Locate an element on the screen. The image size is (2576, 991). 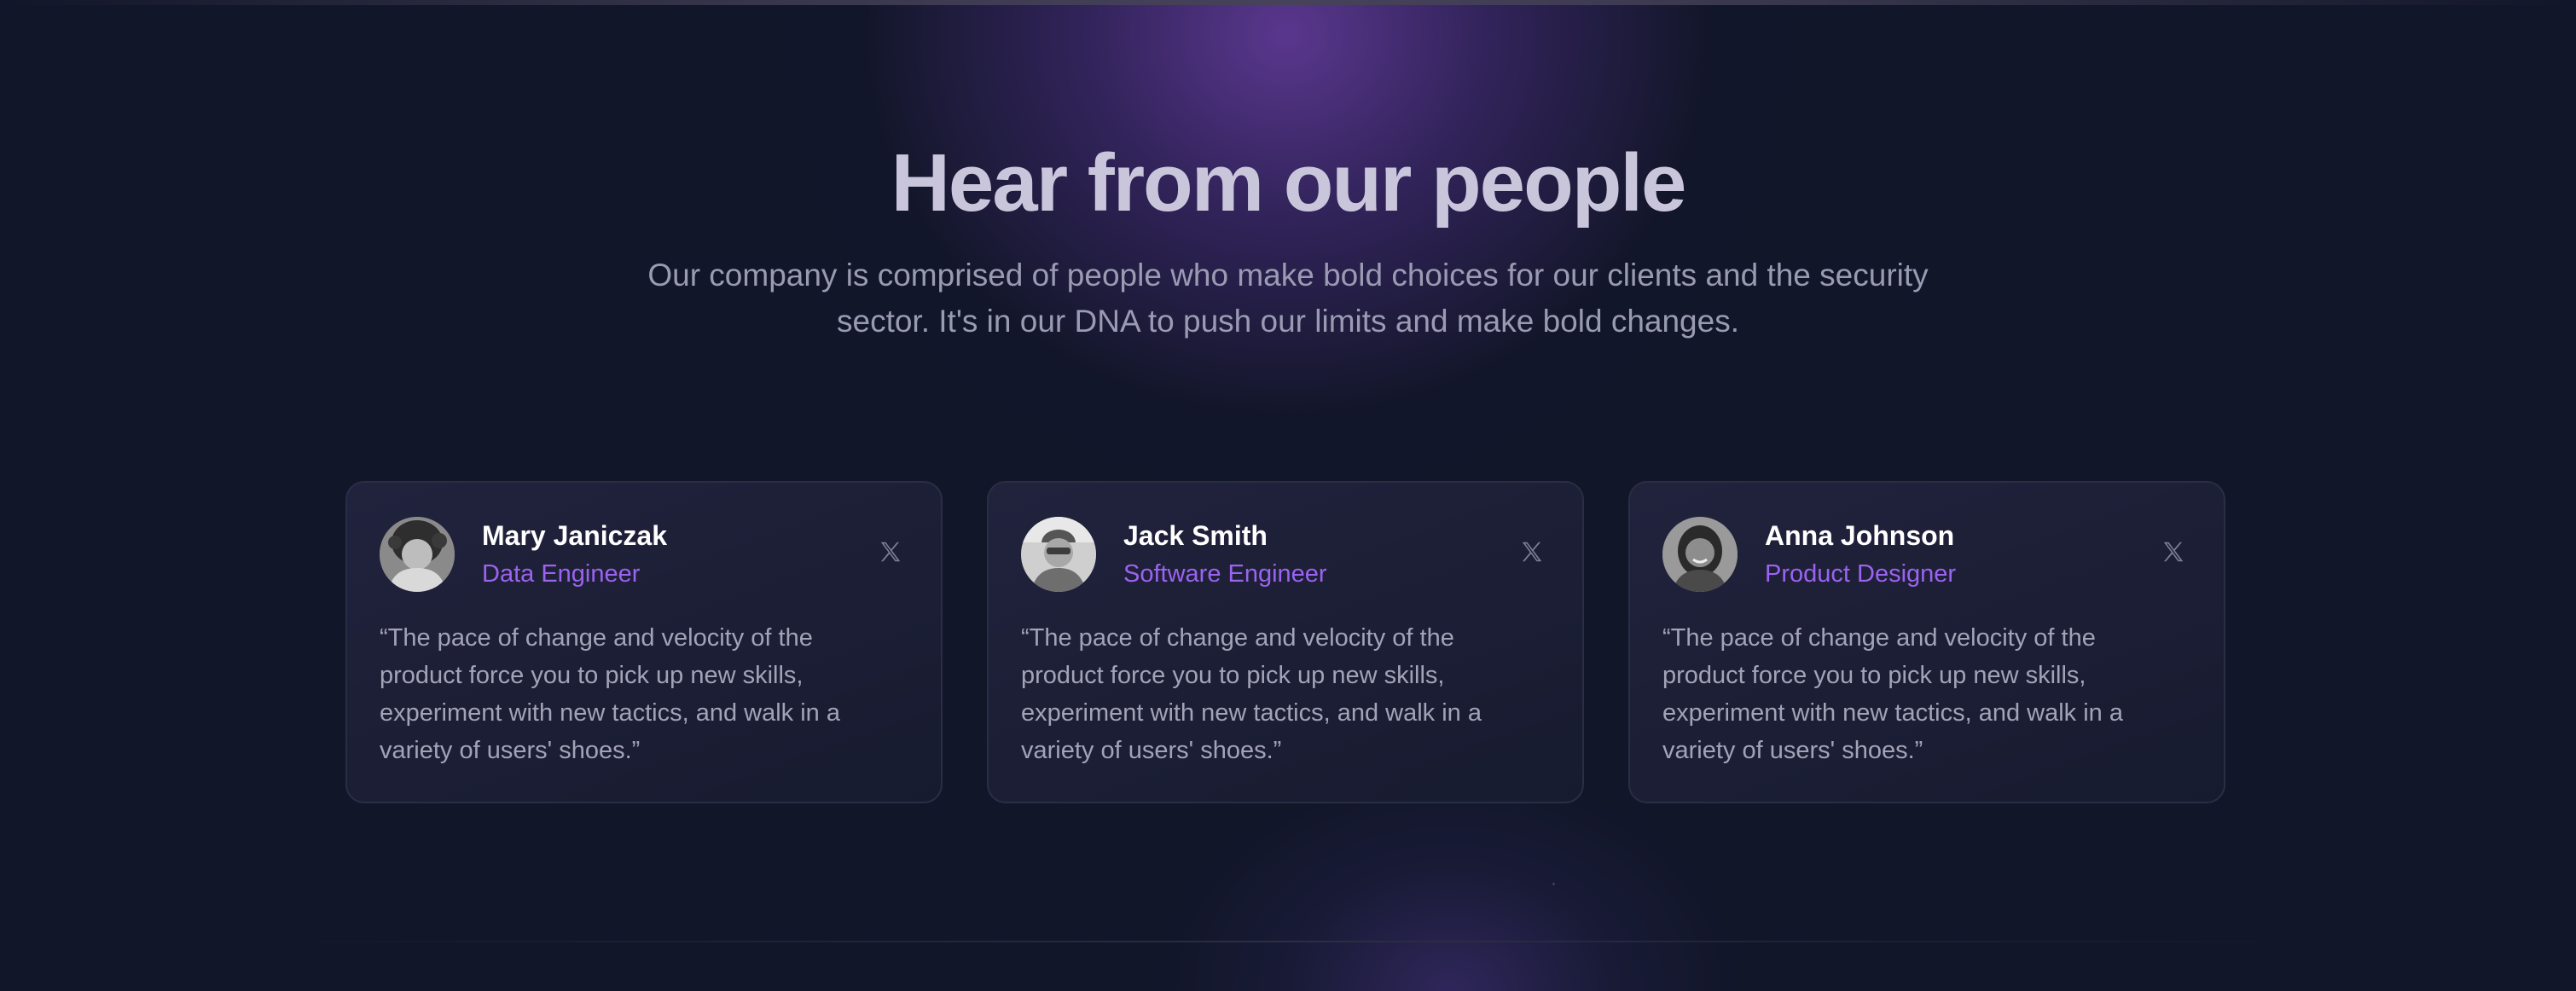
person-name: Jack Smith is located at coordinates (1195, 535).